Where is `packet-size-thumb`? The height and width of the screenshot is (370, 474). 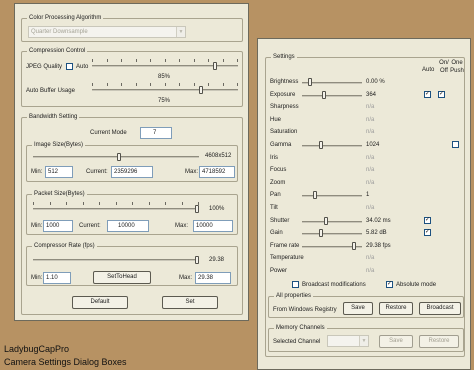 packet-size-thumb is located at coordinates (197, 209).